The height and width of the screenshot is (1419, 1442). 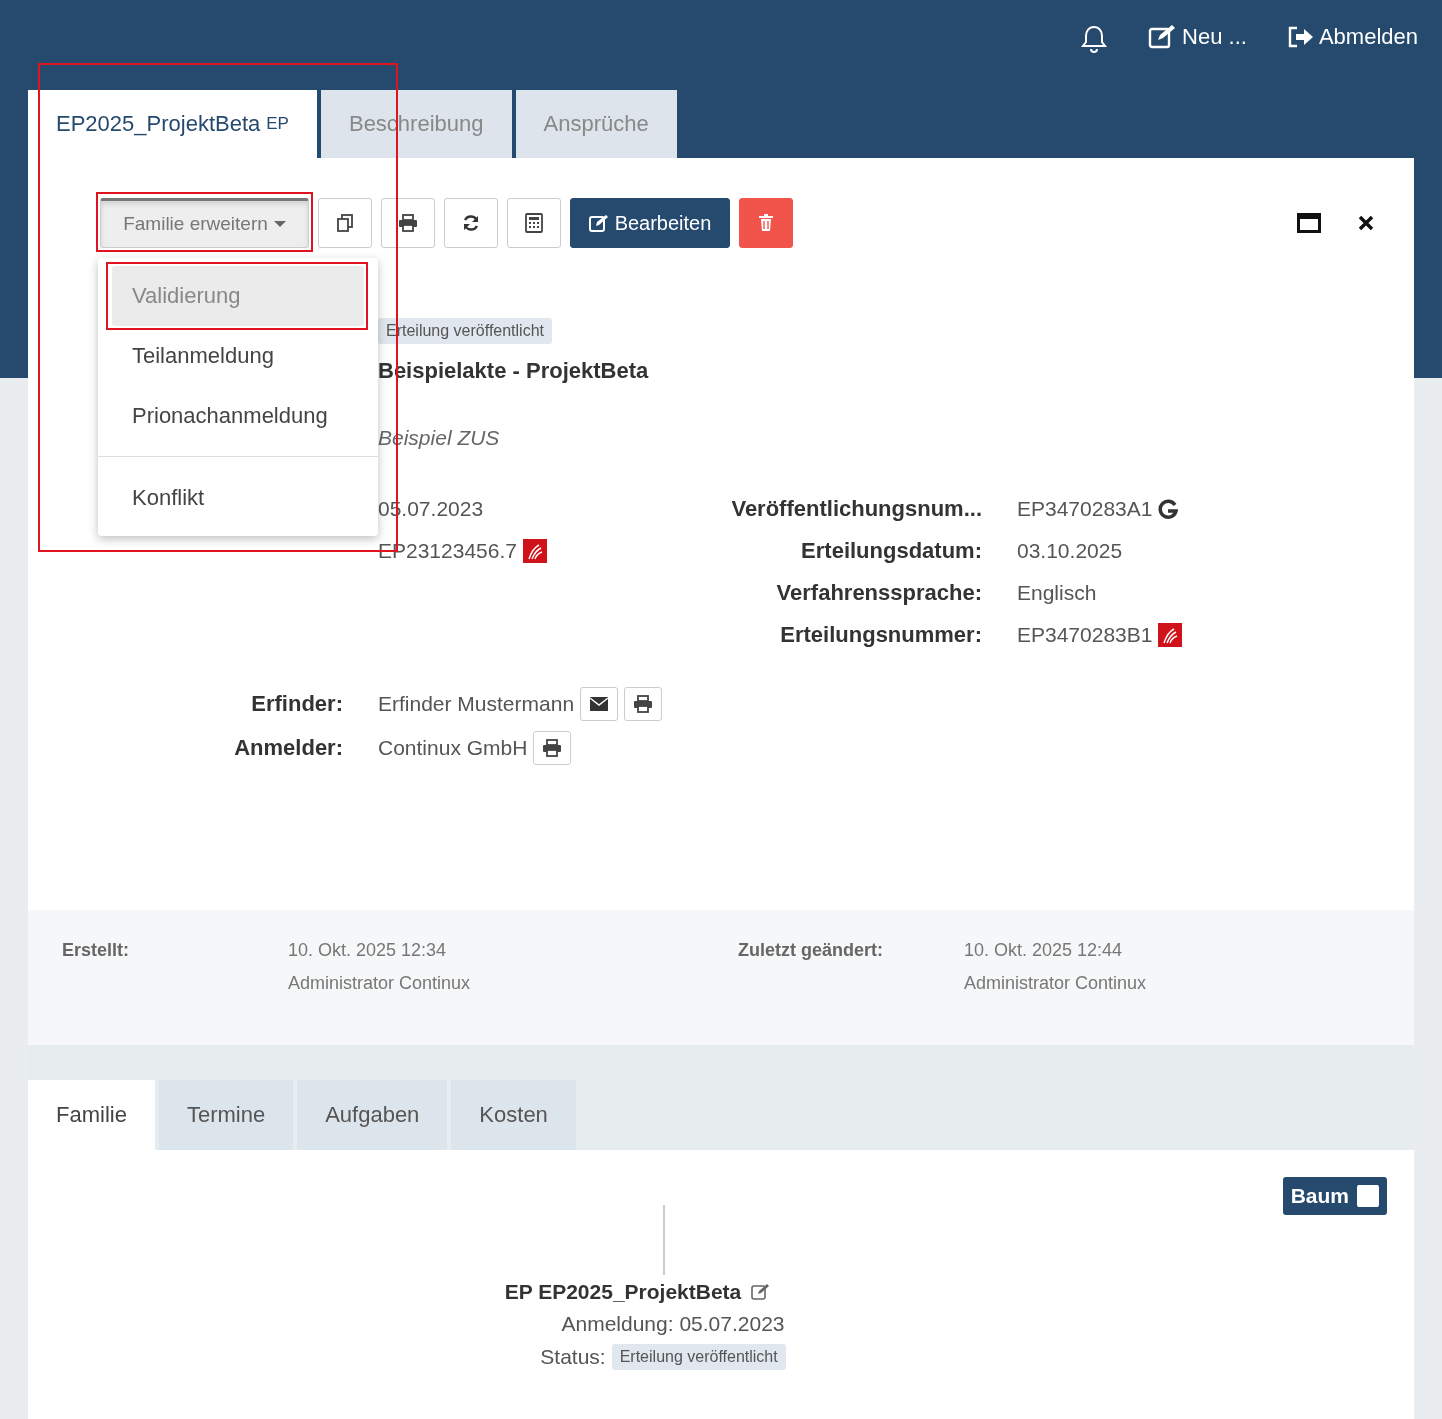 What do you see at coordinates (476, 704) in the screenshot?
I see `field-value: Erfinder Mustermann` at bounding box center [476, 704].